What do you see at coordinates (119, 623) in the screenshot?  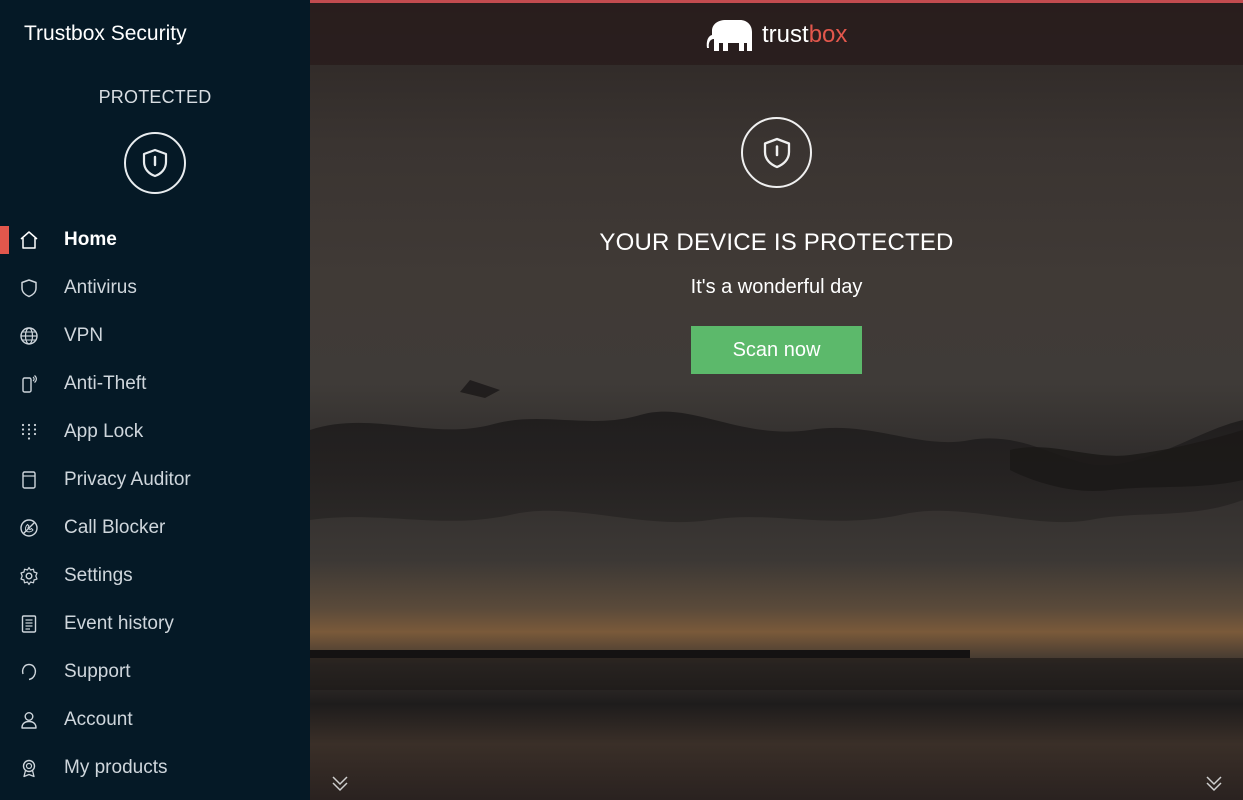 I see `sidebar-item-label: Event history` at bounding box center [119, 623].